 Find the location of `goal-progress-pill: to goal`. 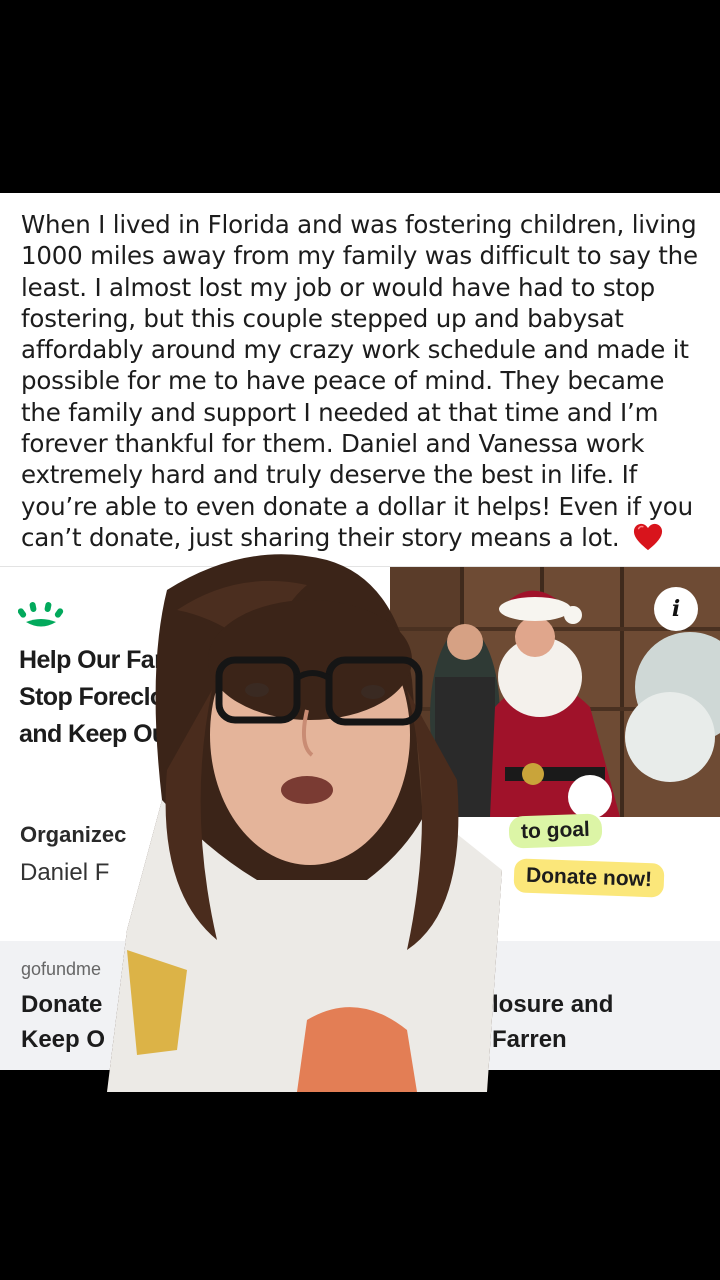

goal-progress-pill: to goal is located at coordinates (555, 831).